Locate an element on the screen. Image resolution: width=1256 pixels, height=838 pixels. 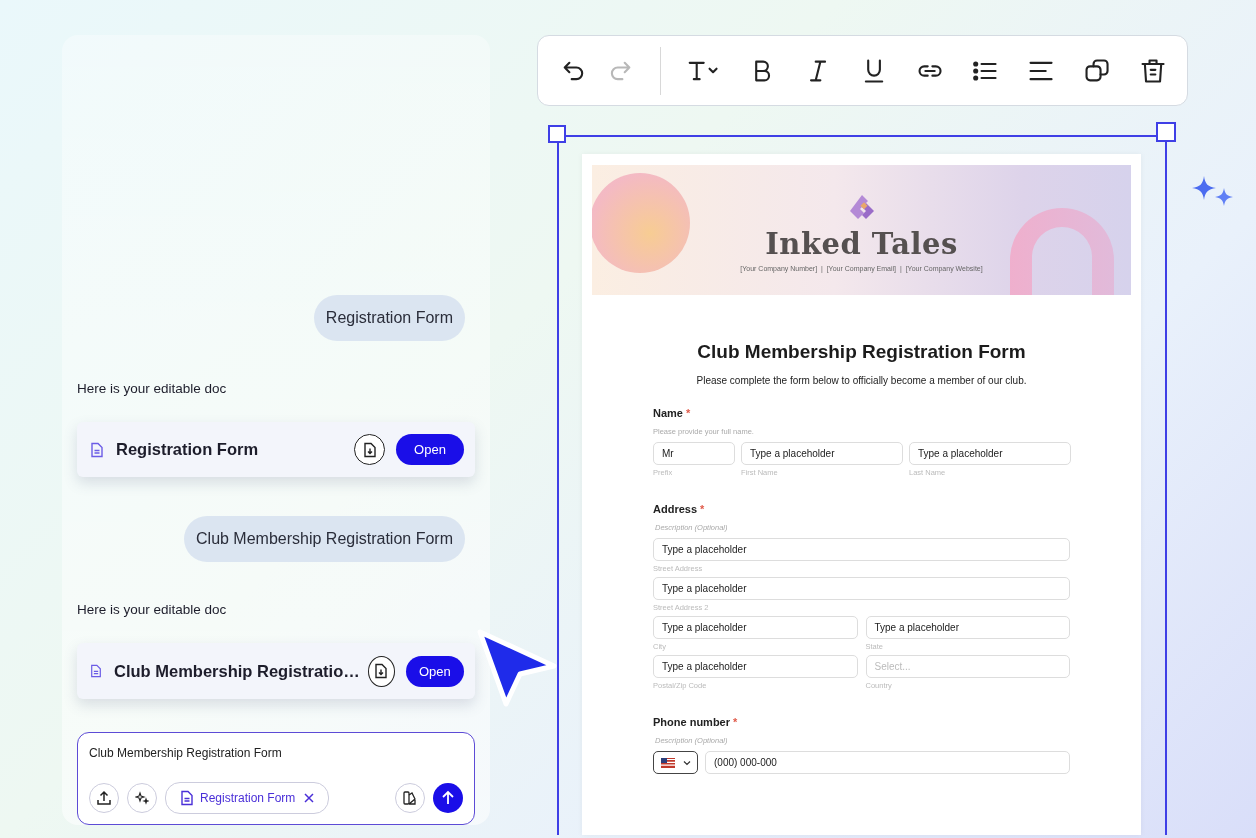
chevron-down-icon is located at coordinates (686, 762).